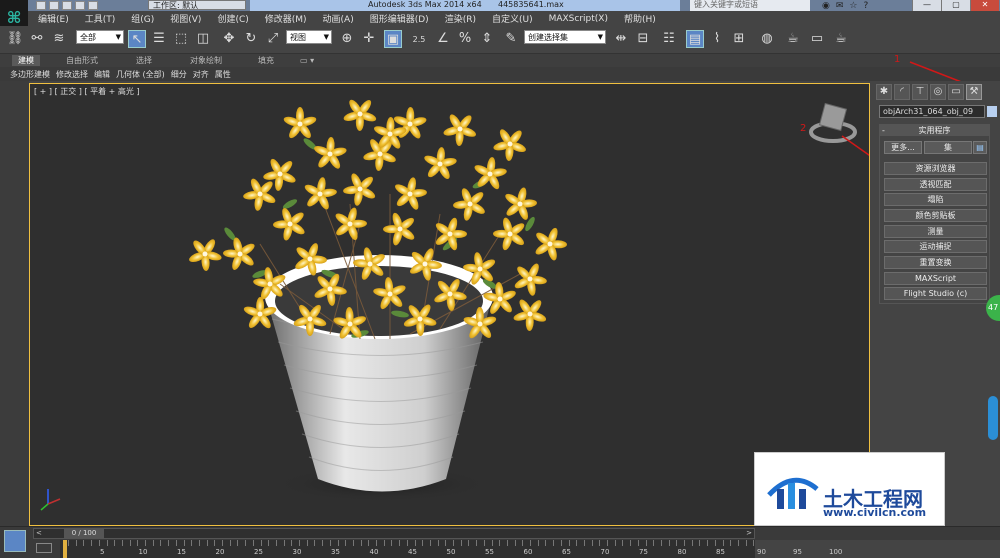 The height and width of the screenshot is (558, 1000). What do you see at coordinates (935, 184) in the screenshot?
I see `perspective-match-button: 透视匹配` at bounding box center [935, 184].